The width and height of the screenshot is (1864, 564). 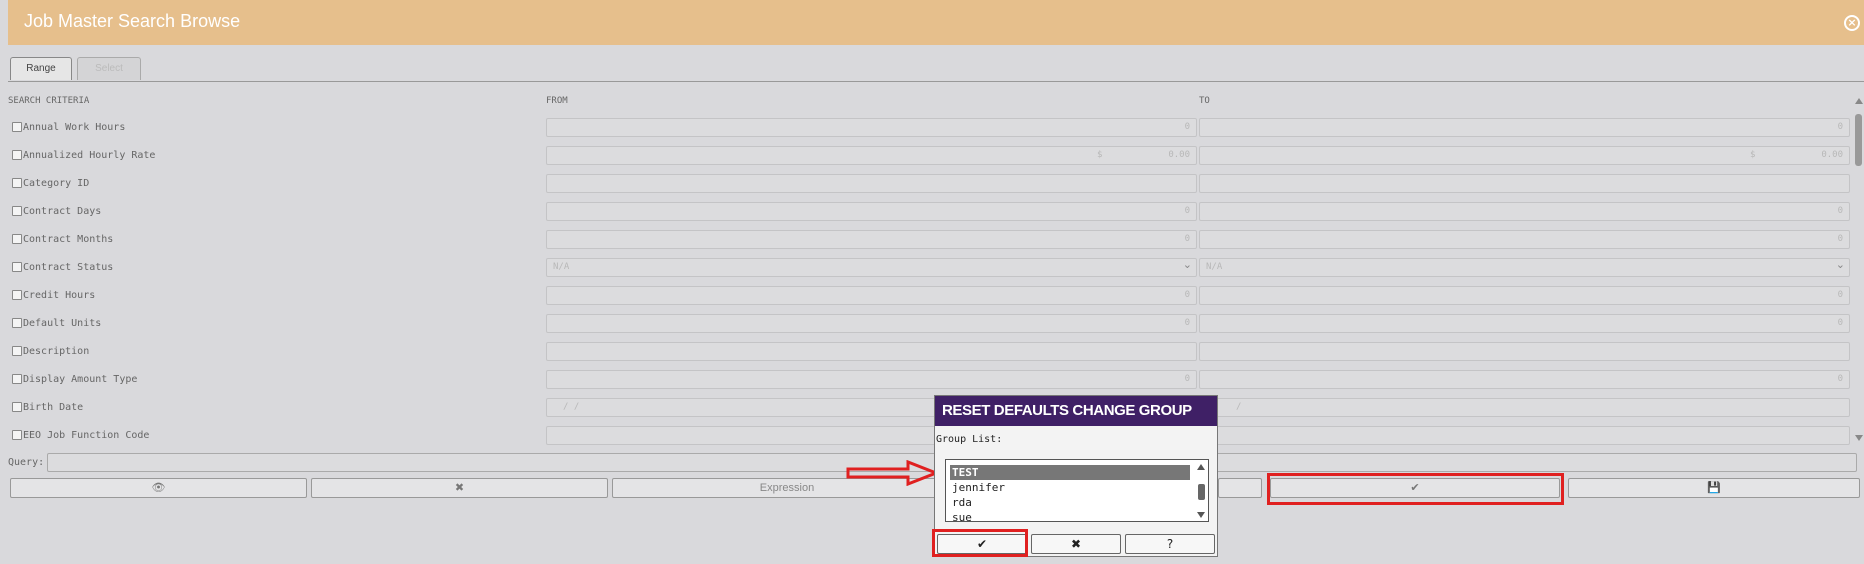 What do you see at coordinates (1204, 101) in the screenshot?
I see `to-header: TO` at bounding box center [1204, 101].